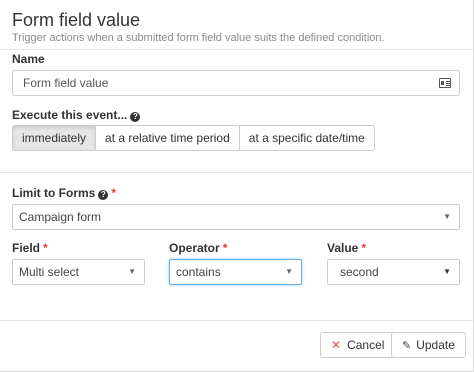  Describe the element at coordinates (435, 345) in the screenshot. I see `update-button-label: Update` at that location.